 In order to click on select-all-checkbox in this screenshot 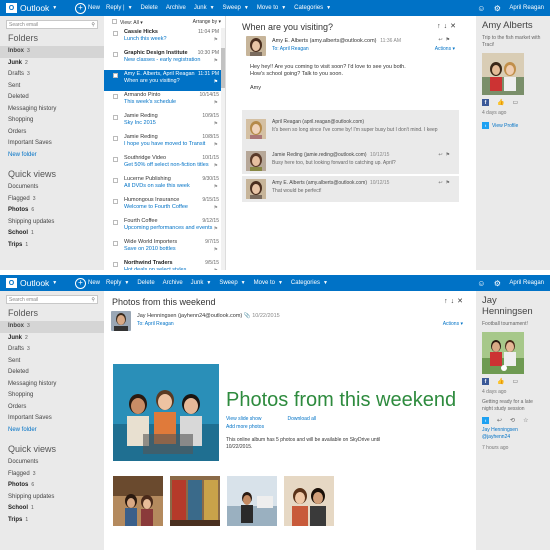, I will do `click(114, 21)`.